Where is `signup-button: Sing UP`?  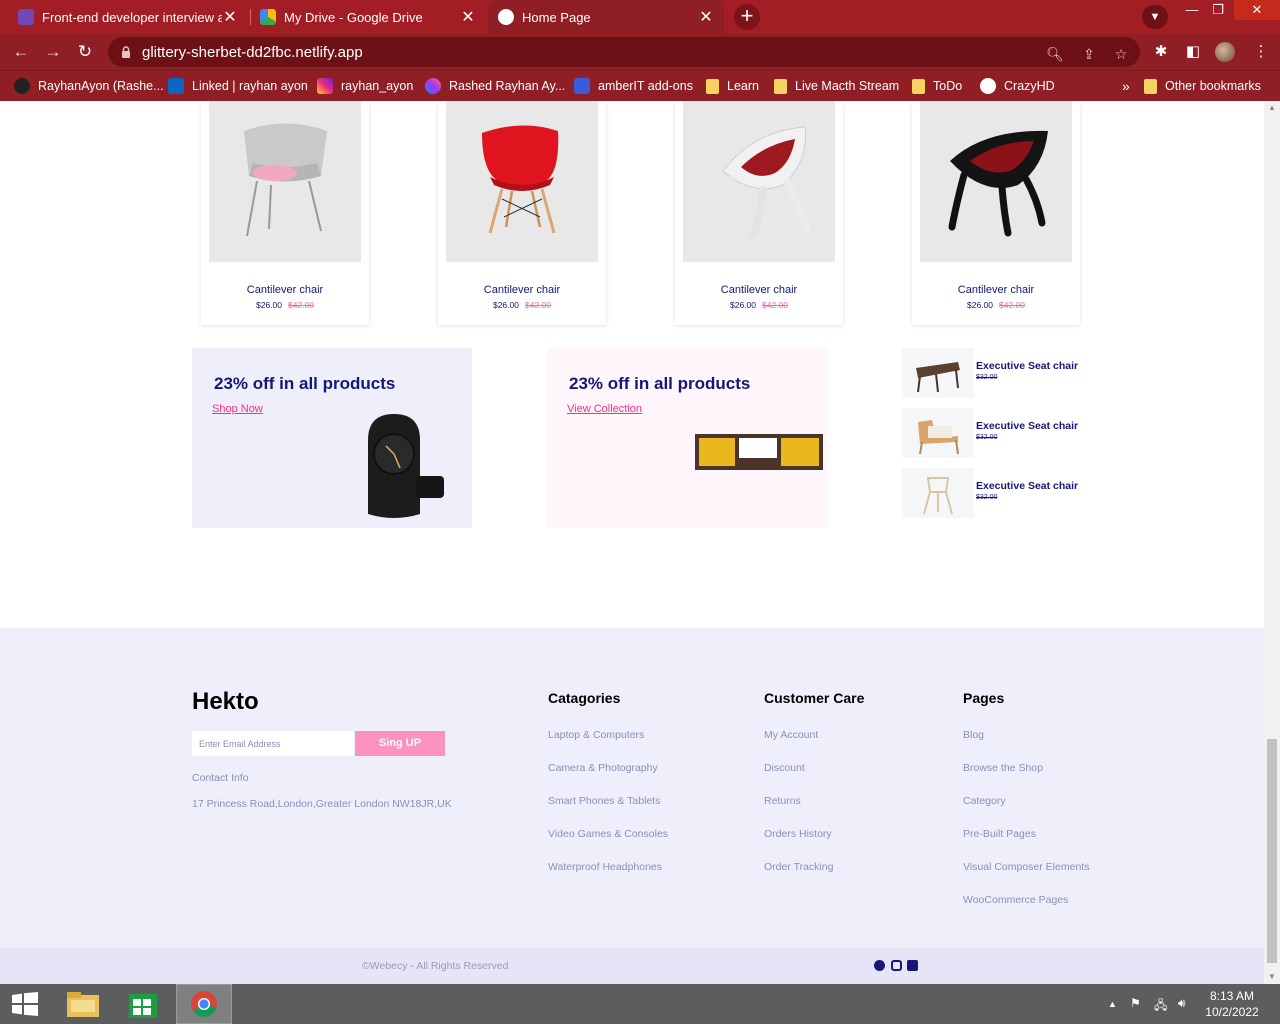 signup-button: Sing UP is located at coordinates (400, 743).